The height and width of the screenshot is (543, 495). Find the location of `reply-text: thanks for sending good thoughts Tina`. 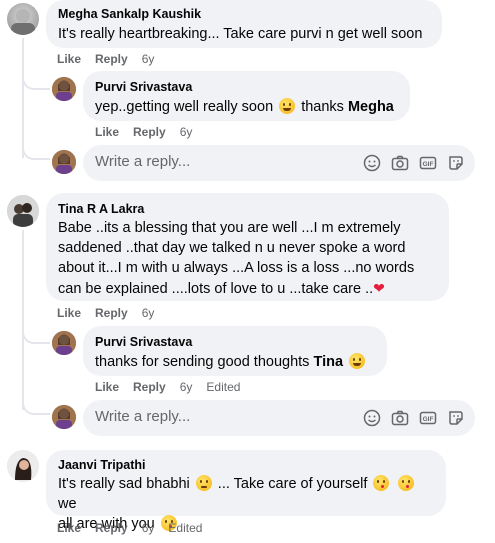

reply-text: thanks for sending good thoughts Tina is located at coordinates (235, 362).